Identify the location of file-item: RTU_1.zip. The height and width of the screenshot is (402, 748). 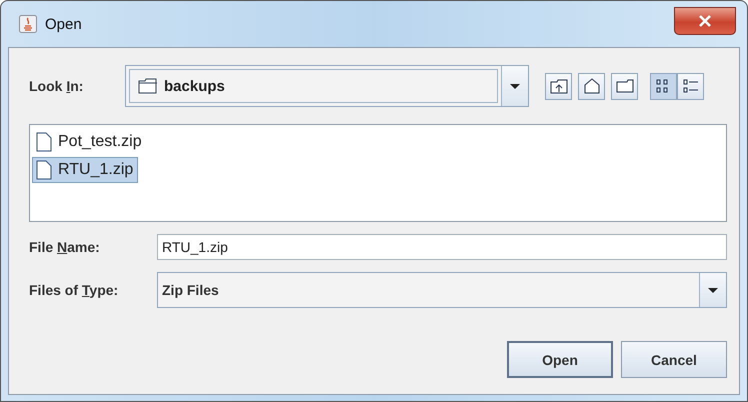
(85, 170).